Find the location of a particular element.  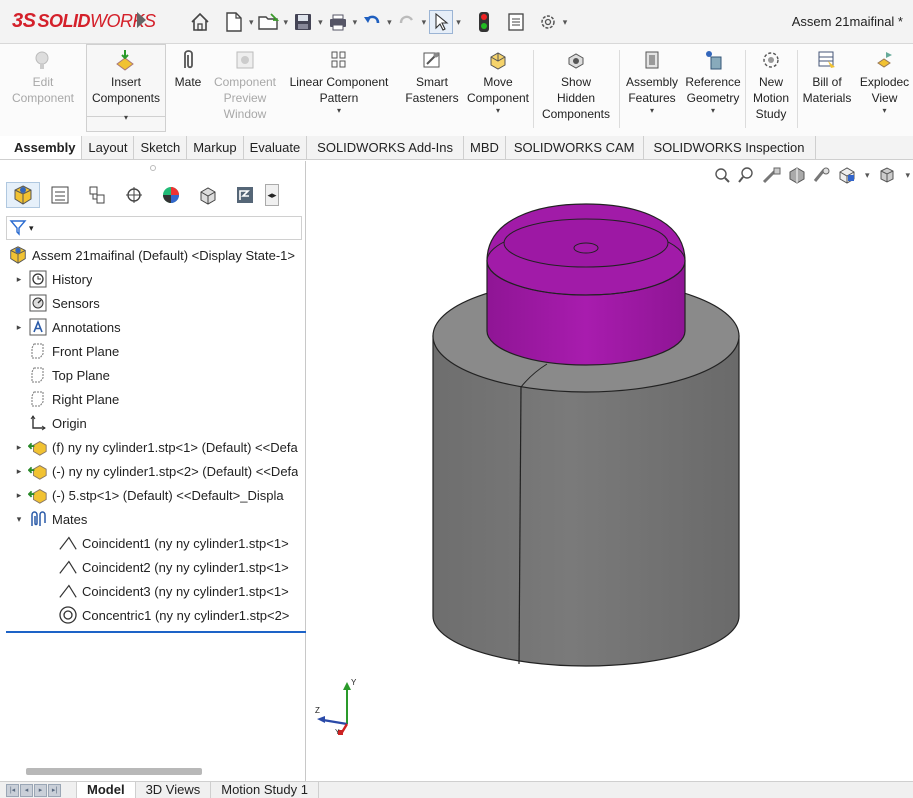

print-icon is located at coordinates (338, 22).